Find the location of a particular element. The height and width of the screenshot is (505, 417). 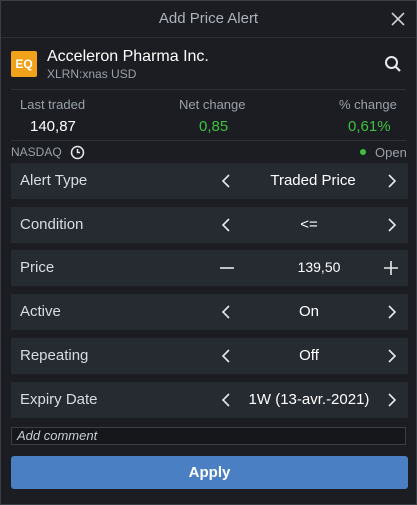

equity-logo: EQ is located at coordinates (24, 64).